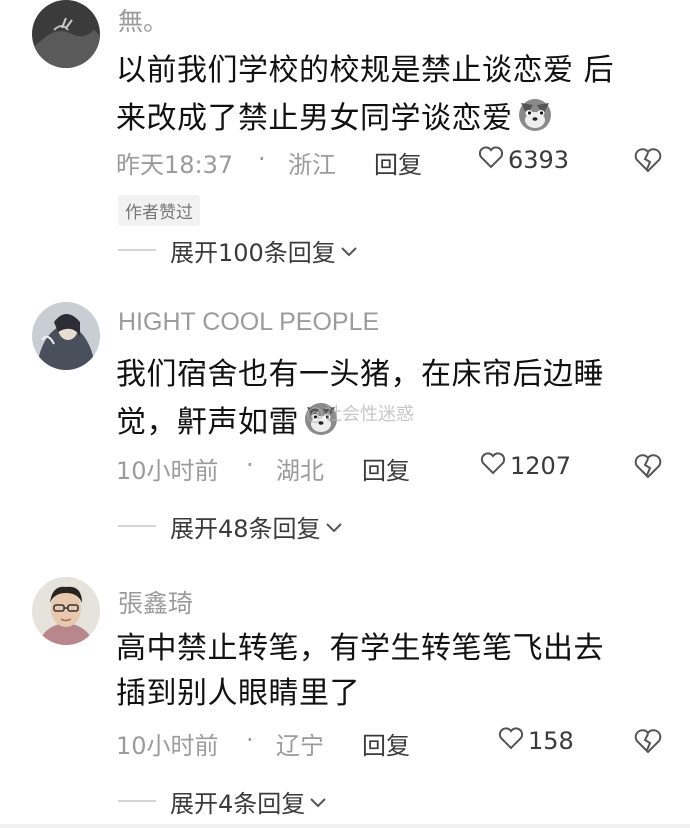  I want to click on expand-replies-button: 展开4条回复, so click(222, 801).